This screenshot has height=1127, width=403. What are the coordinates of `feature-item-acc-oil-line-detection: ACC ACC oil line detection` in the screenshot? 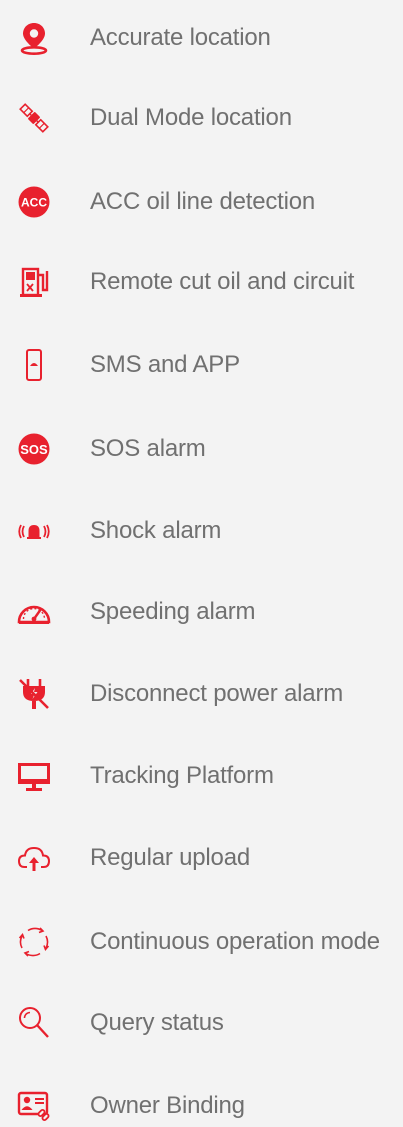 It's located at (201, 202).